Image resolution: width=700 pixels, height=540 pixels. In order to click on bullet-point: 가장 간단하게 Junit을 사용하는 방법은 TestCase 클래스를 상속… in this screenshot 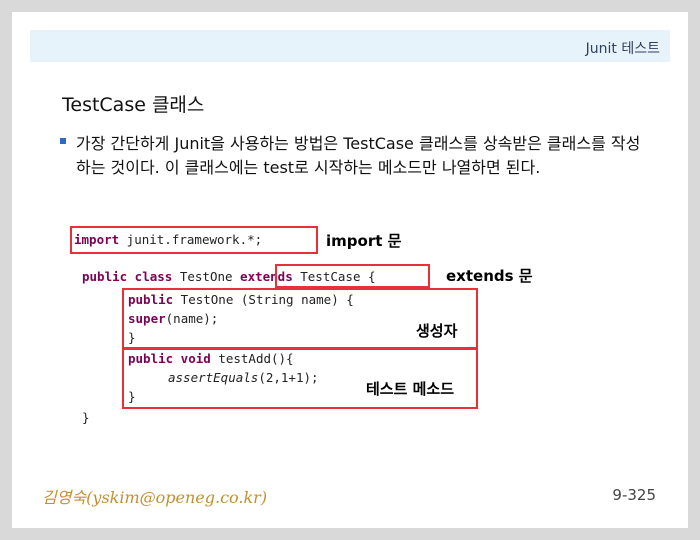, I will do `click(355, 156)`.